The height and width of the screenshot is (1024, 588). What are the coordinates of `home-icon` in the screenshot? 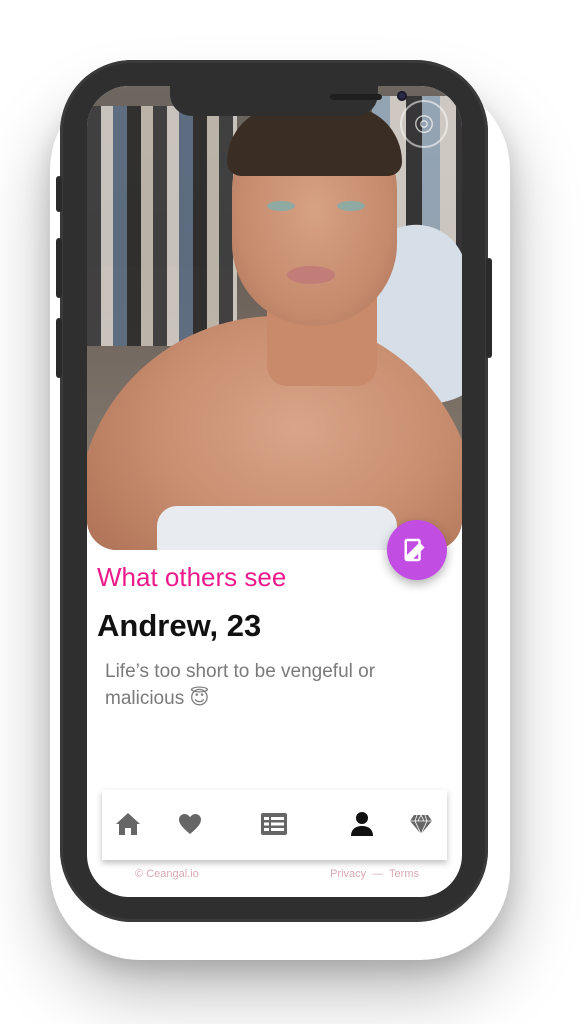 It's located at (128, 824).